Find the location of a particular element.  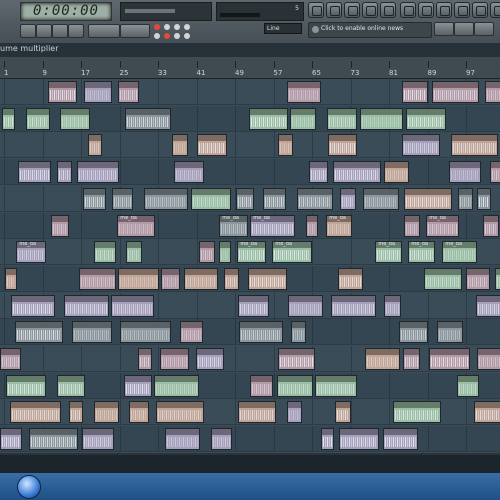

settings-icon is located at coordinates (444, 10).